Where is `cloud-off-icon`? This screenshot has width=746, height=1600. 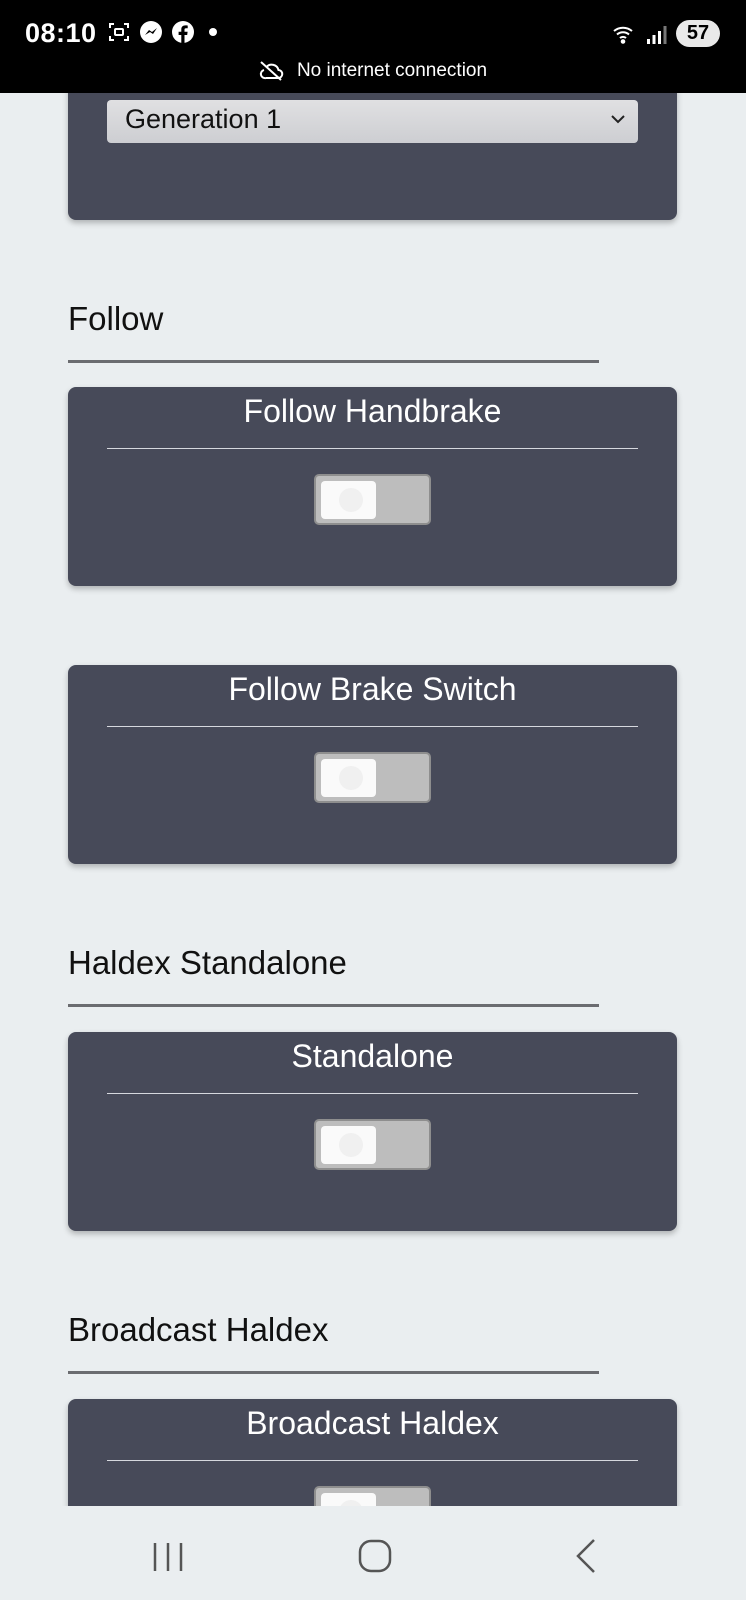 cloud-off-icon is located at coordinates (271, 71).